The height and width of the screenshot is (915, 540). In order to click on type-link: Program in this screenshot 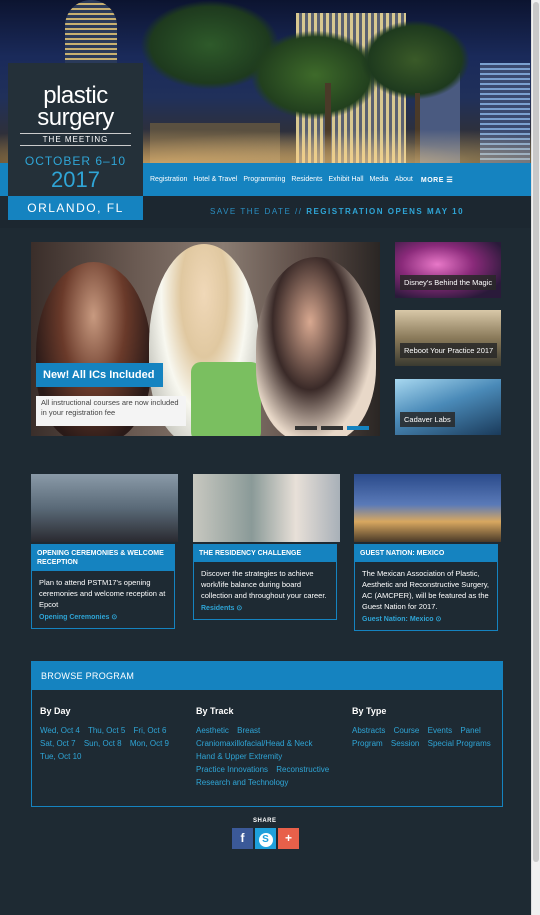, I will do `click(367, 743)`.